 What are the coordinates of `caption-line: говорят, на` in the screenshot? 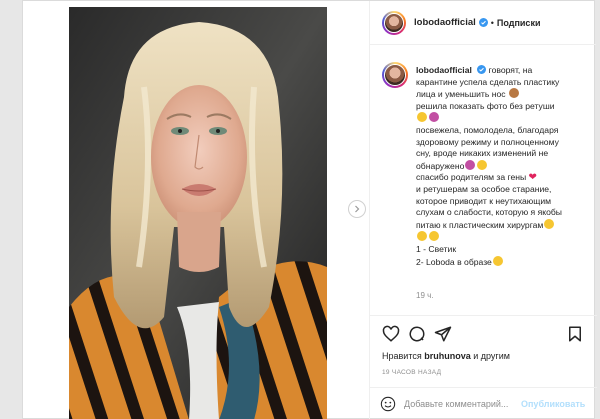 It's located at (510, 70).